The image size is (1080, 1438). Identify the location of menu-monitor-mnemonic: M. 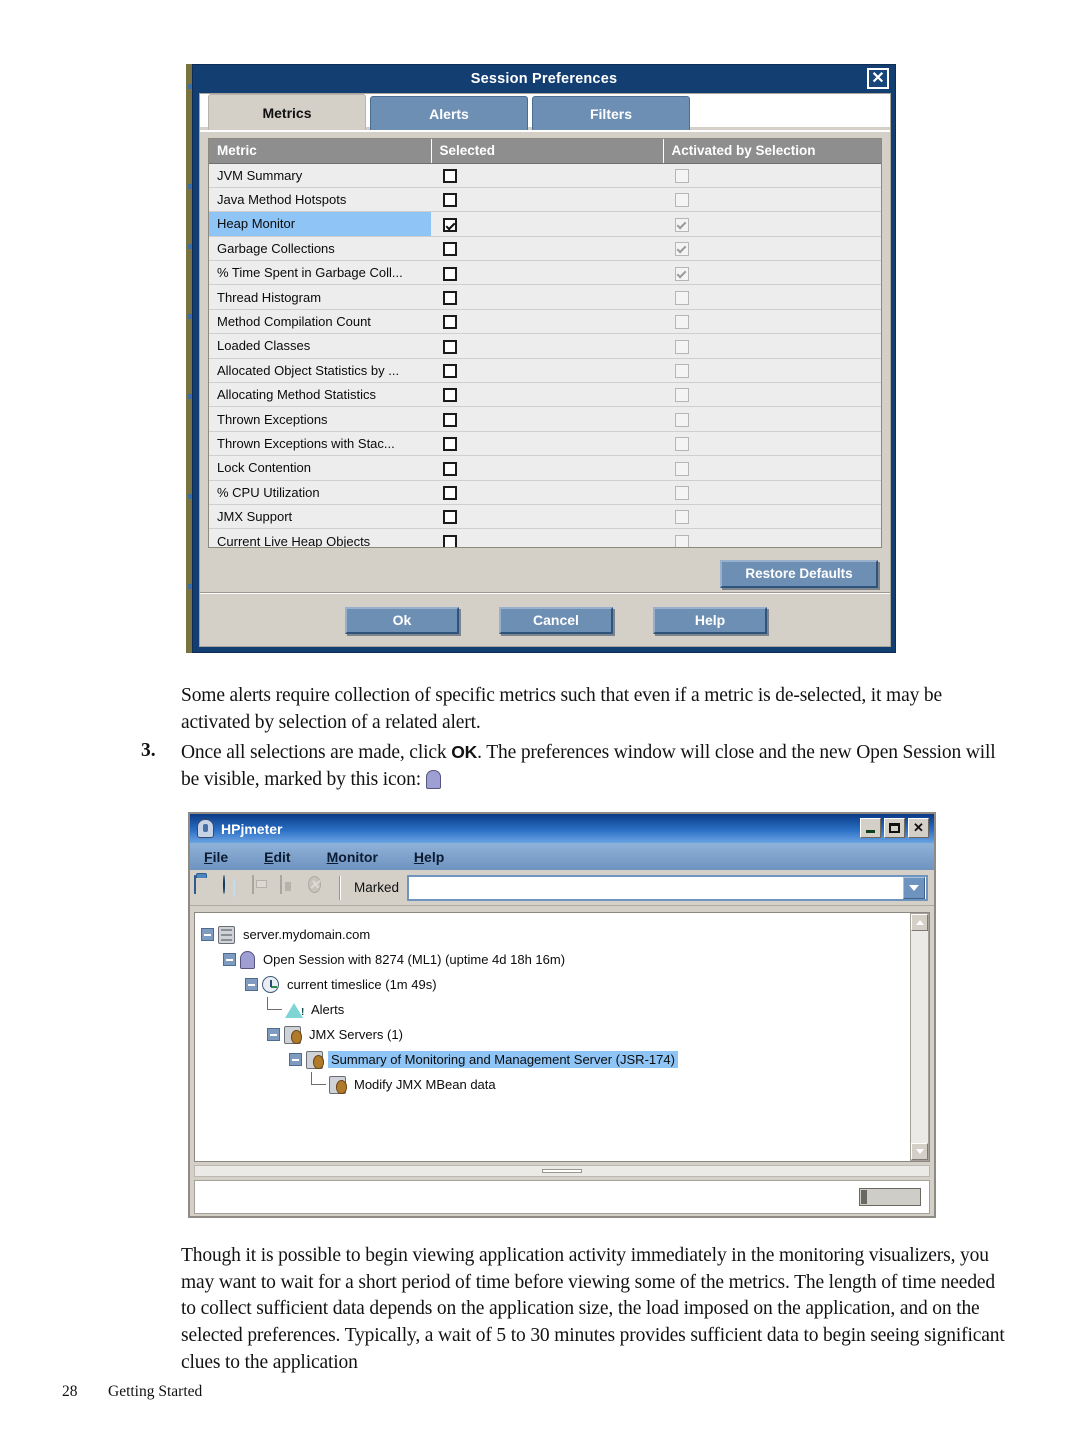
(332, 856).